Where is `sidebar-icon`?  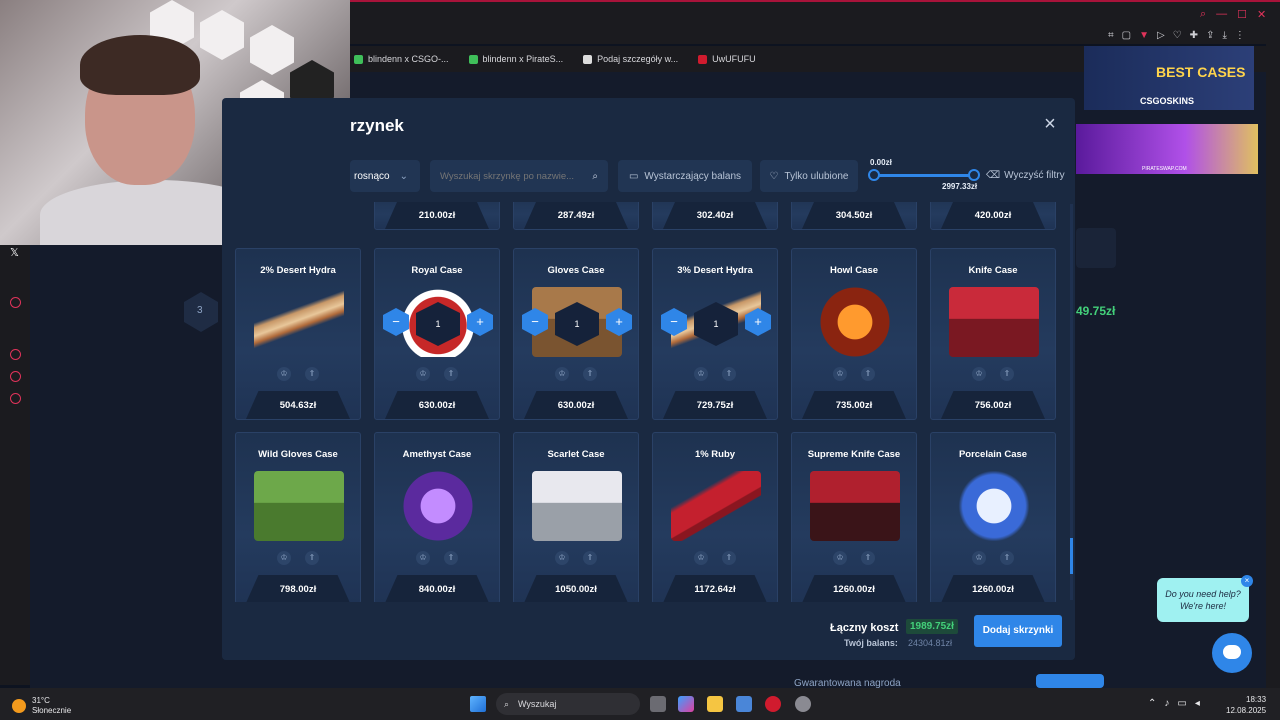 sidebar-icon is located at coordinates (15, 302).